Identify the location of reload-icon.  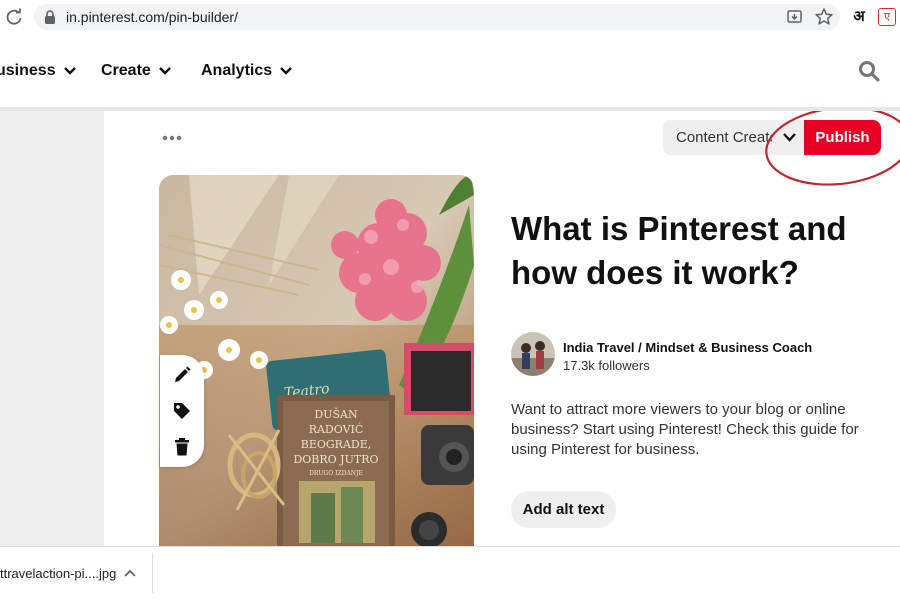
(14, 17).